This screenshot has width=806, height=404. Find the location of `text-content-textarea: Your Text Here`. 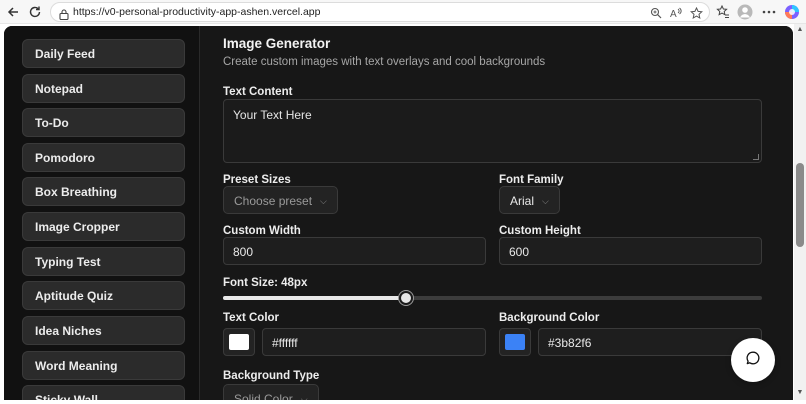

text-content-textarea: Your Text Here is located at coordinates (492, 131).